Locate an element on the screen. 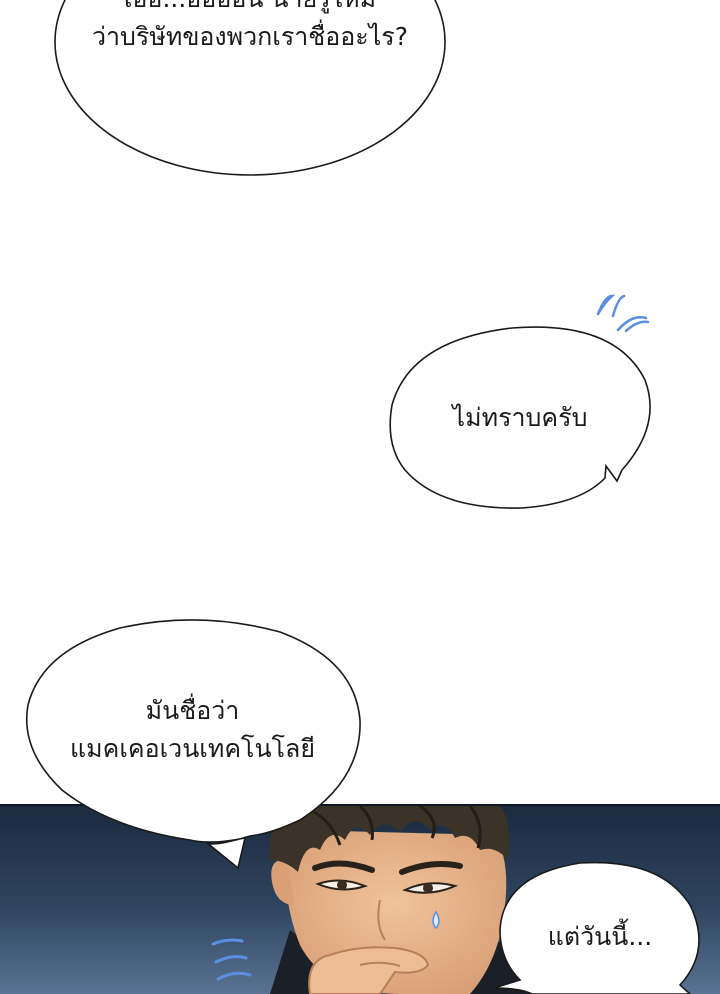 The image size is (720, 994). bubble-top-line-2: ว่าบริษัทของพวกเราชื่ออะไร? is located at coordinates (249, 36).